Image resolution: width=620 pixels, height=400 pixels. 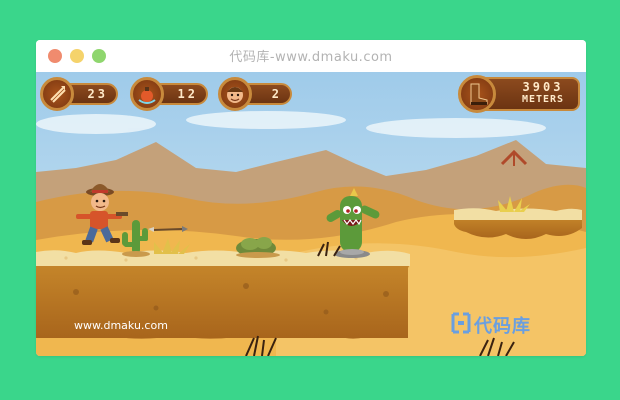 I want to click on watermark-url: www.dmaku.com, so click(x=121, y=325).